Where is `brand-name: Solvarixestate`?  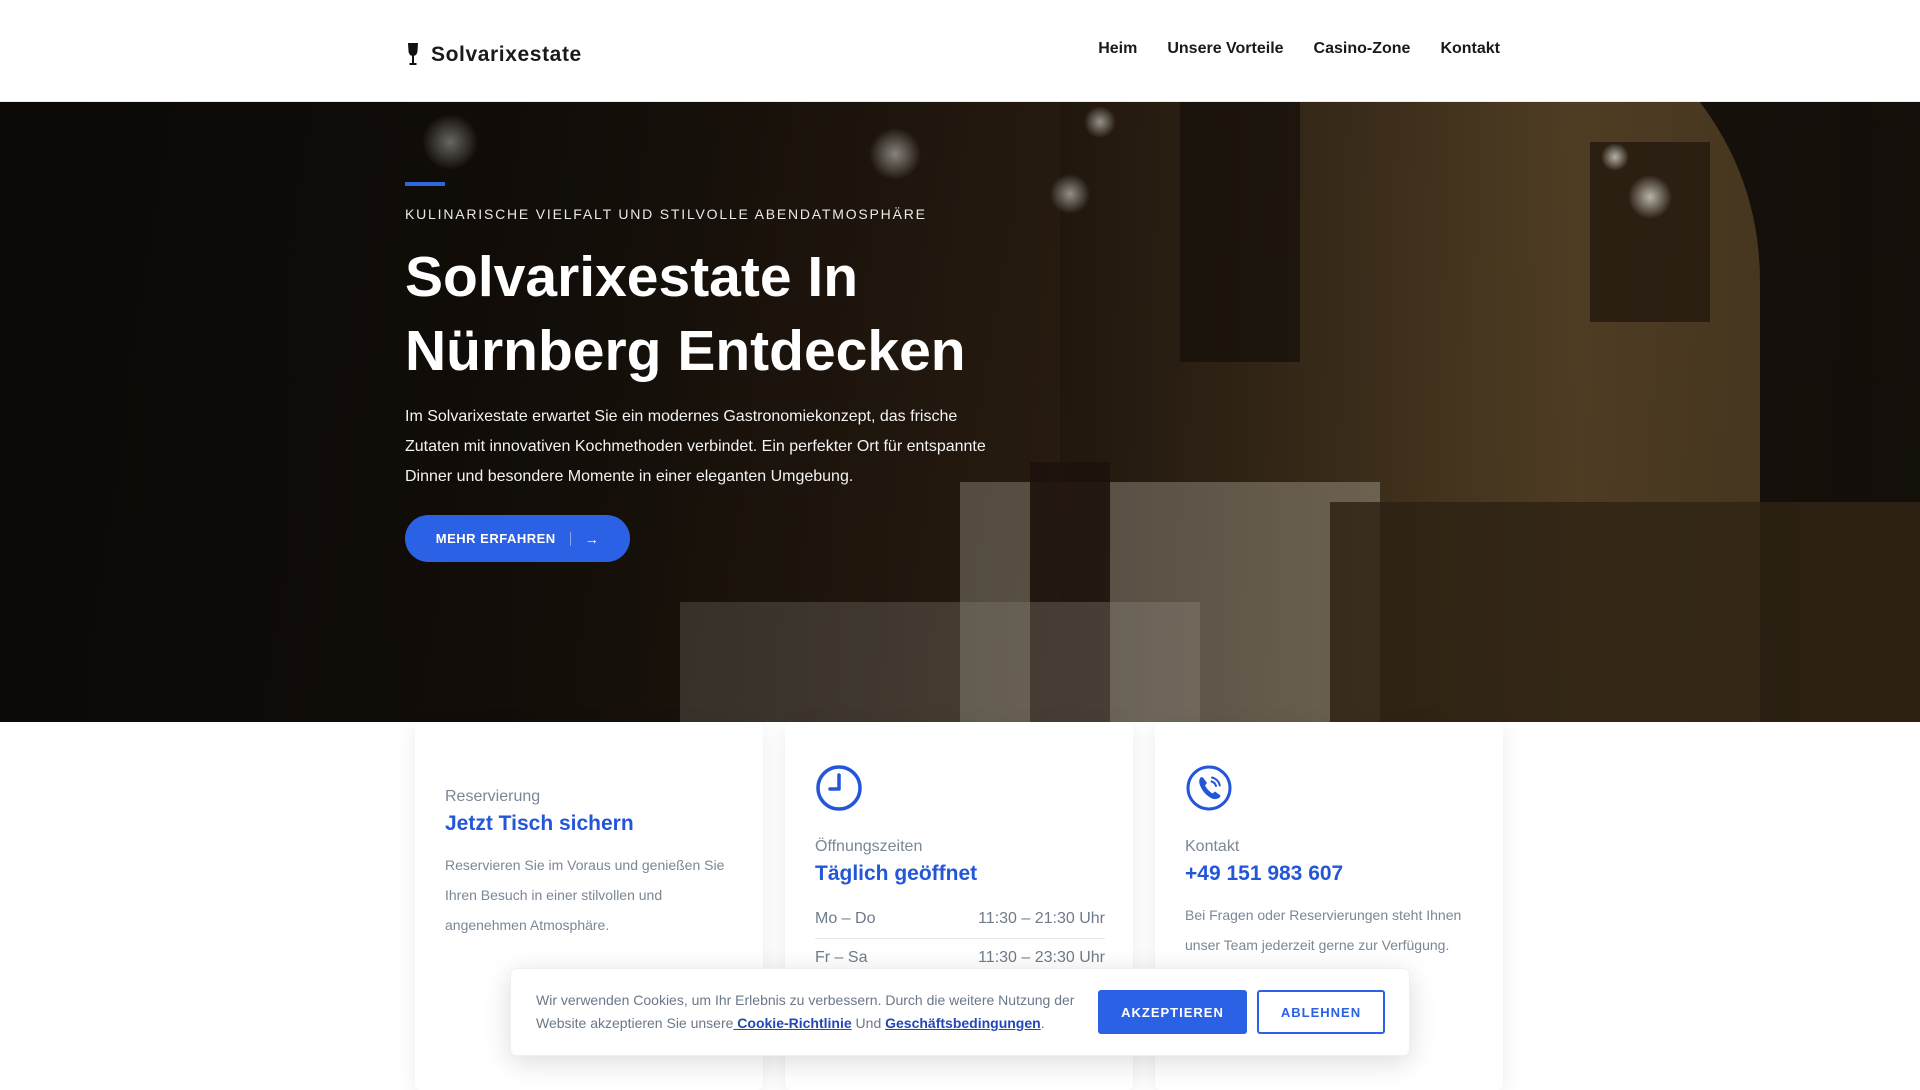 brand-name: Solvarixestate is located at coordinates (506, 54).